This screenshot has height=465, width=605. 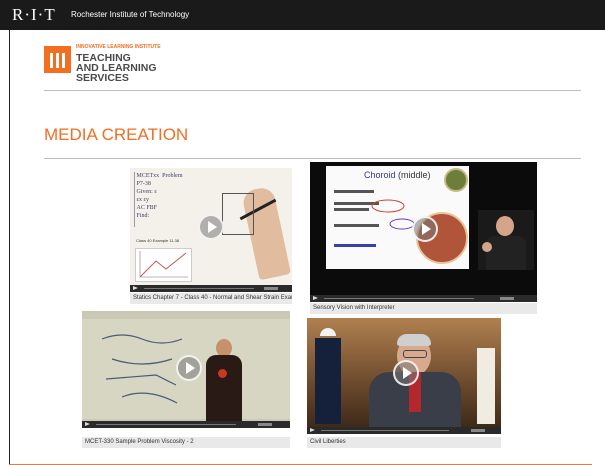 I want to click on marine-guard-left, so click(x=328, y=376).